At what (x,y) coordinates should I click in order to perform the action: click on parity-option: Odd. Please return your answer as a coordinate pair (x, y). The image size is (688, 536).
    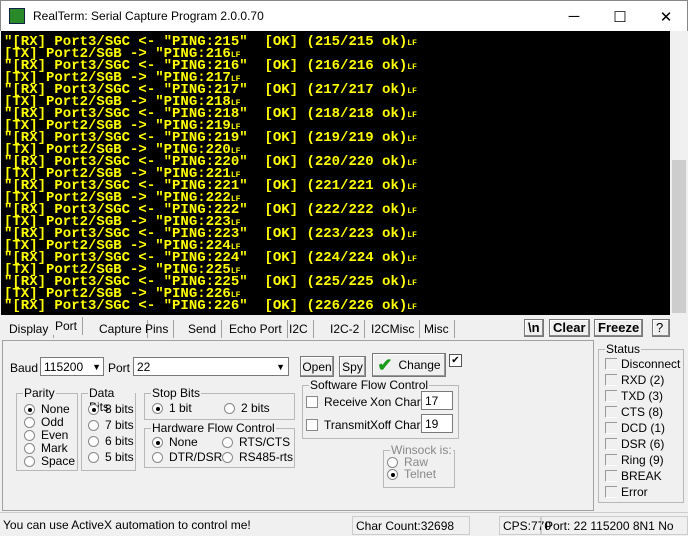
    Looking at the image, I should click on (44, 422).